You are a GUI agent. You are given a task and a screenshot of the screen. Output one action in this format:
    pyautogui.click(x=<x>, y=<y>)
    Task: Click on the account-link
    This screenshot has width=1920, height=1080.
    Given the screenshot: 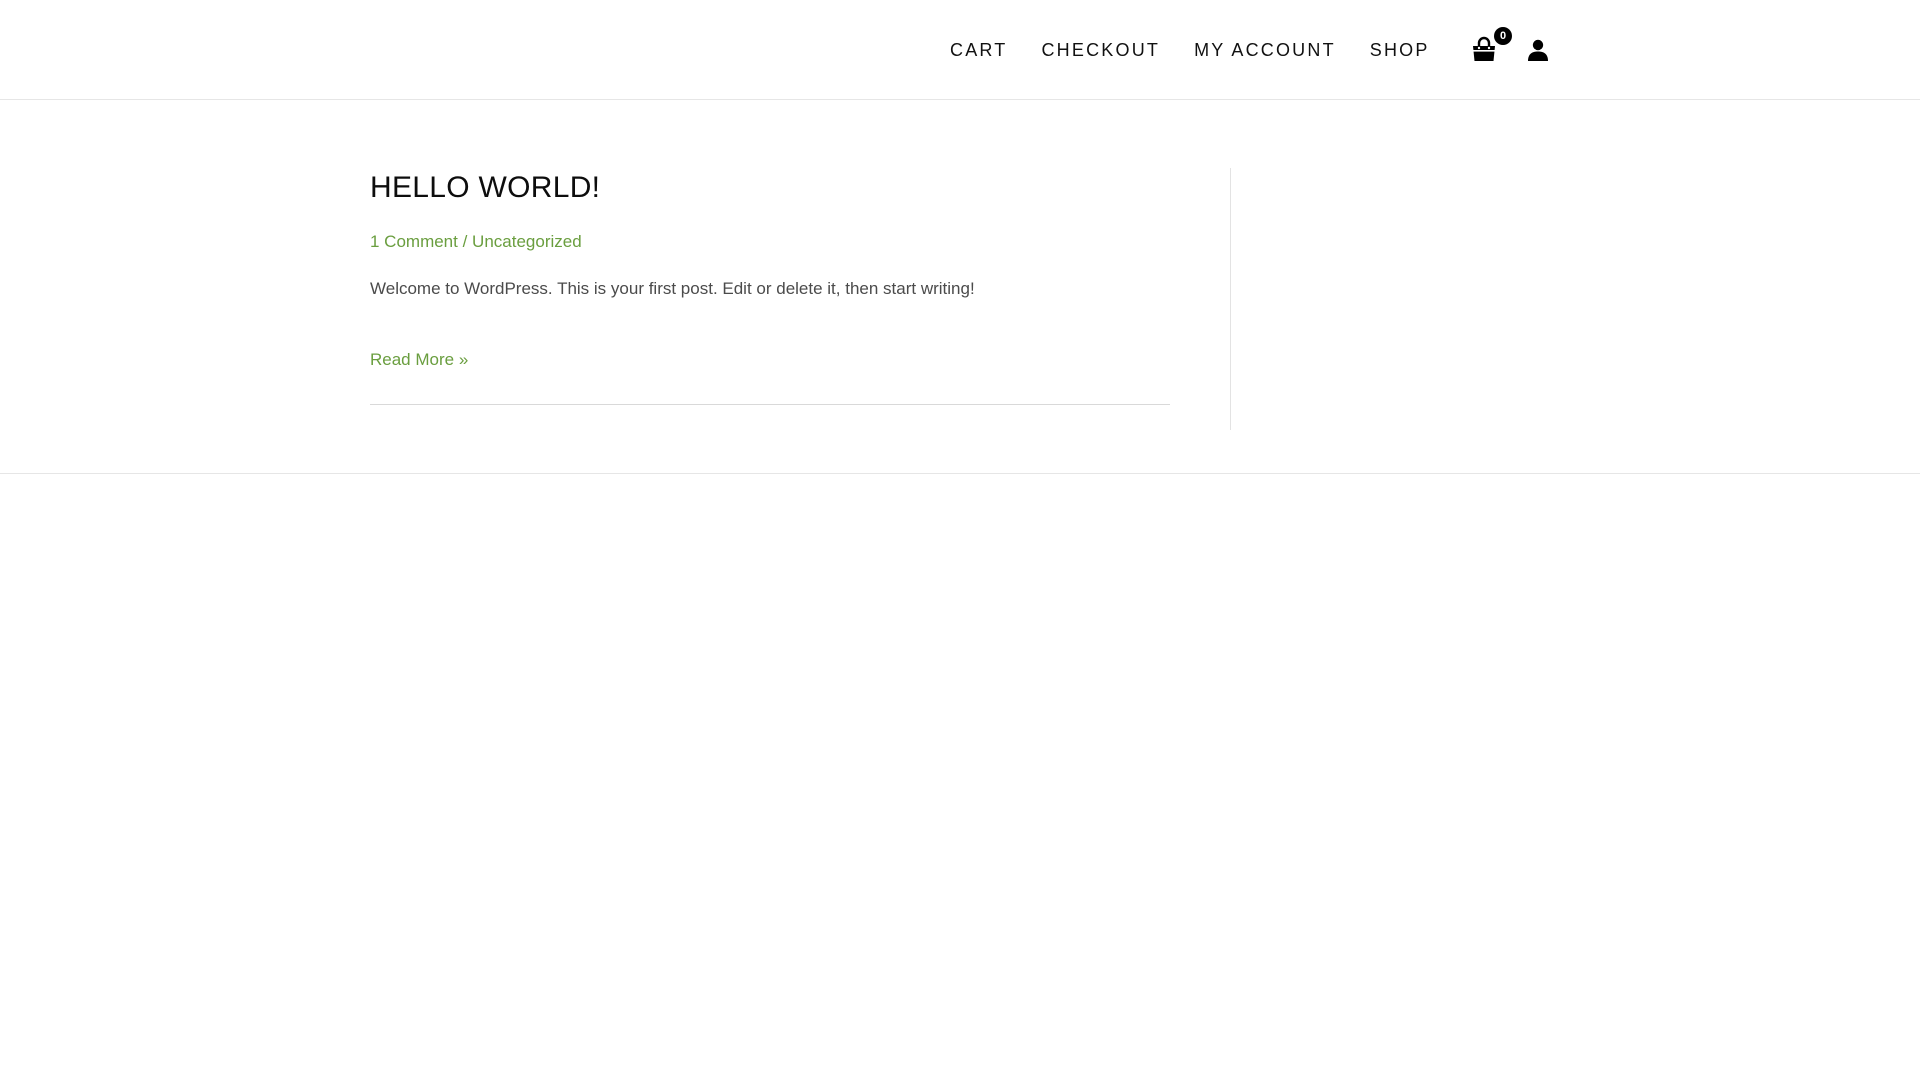 What is the action you would take?
    pyautogui.click(x=1538, y=50)
    